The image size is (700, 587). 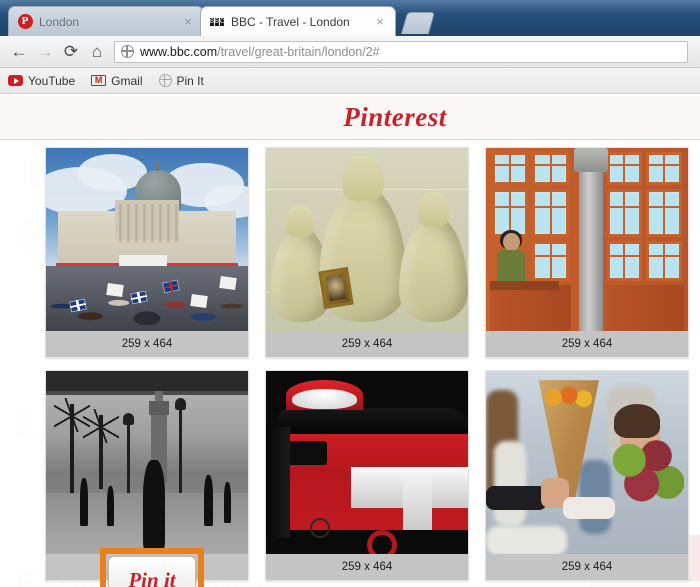 I want to click on bbc-icon: BBC, so click(x=217, y=21).